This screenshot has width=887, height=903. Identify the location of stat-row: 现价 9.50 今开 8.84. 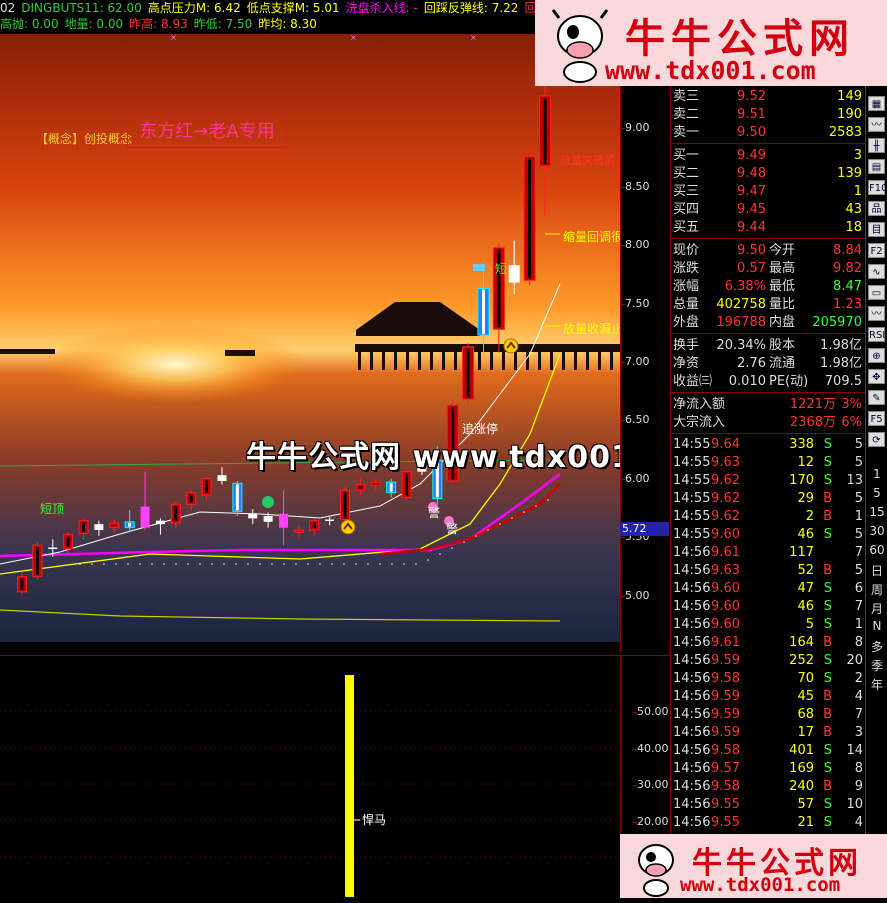
(768, 251).